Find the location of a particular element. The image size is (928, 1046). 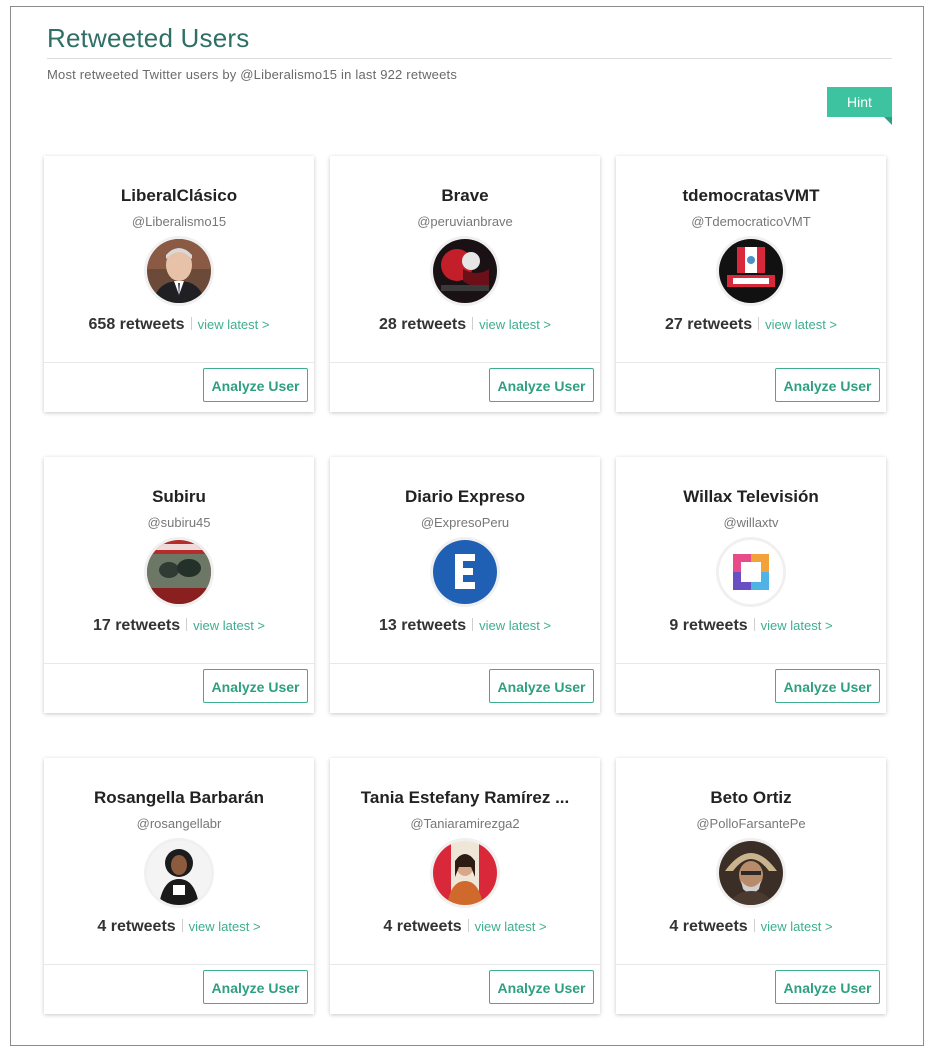

retweet-stats: 27 retweets view latest > is located at coordinates (751, 325).